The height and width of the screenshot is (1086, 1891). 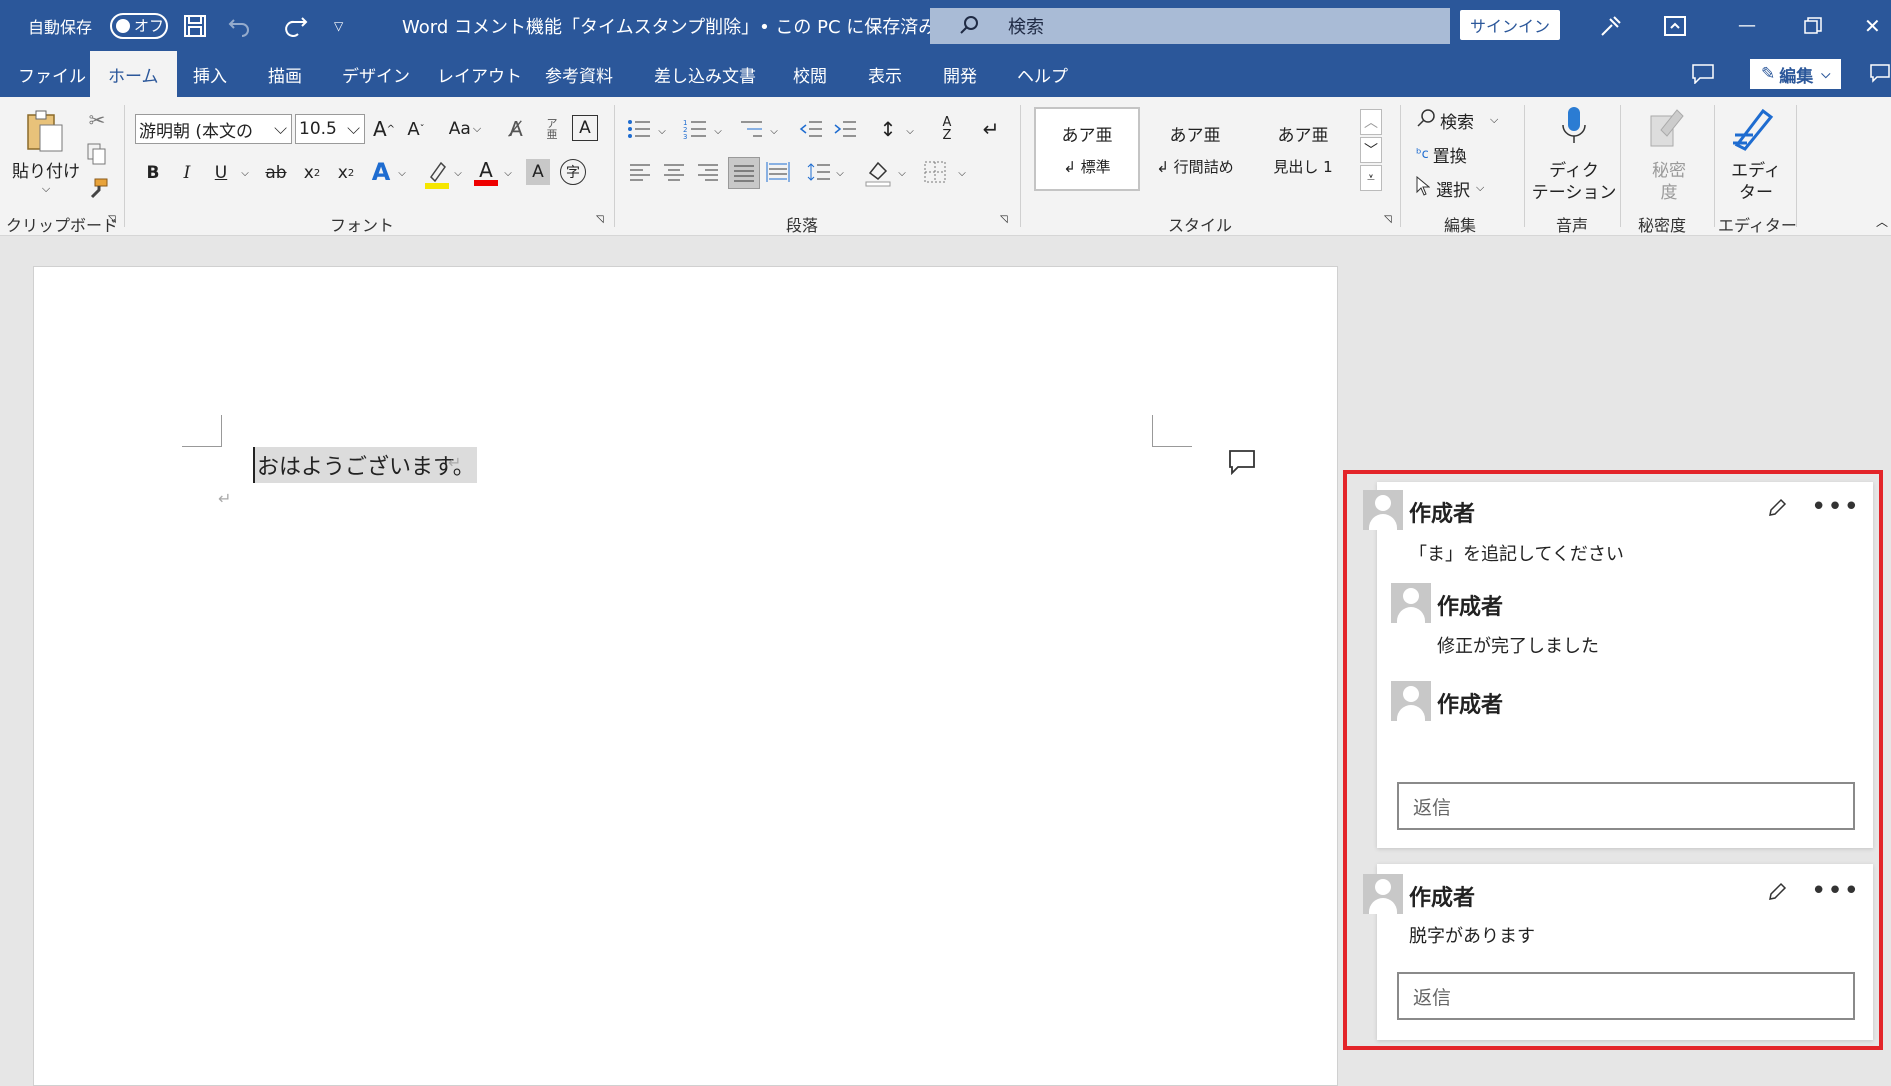 What do you see at coordinates (97, 120) in the screenshot?
I see `cut-icon: ✂` at bounding box center [97, 120].